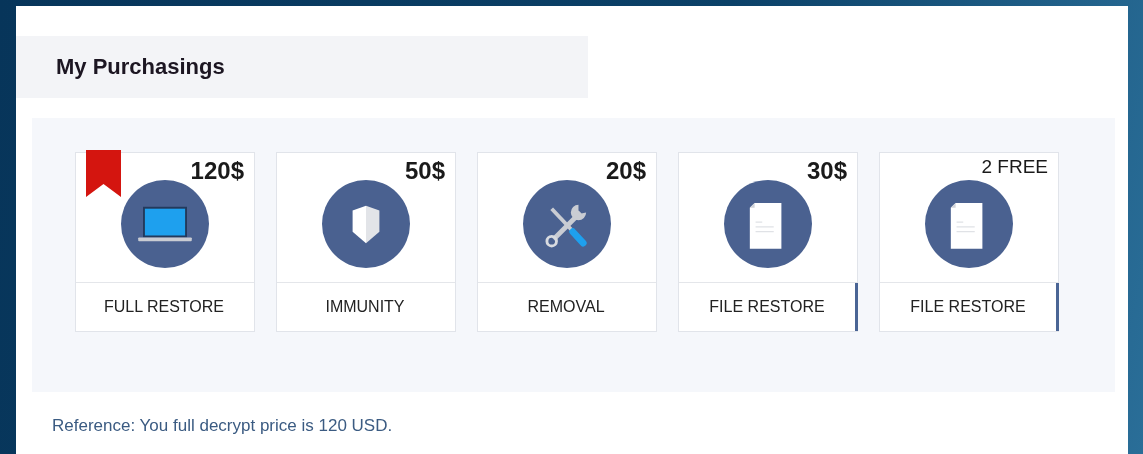 This screenshot has width=1143, height=454. What do you see at coordinates (625, 171) in the screenshot?
I see `price-text: 20$` at bounding box center [625, 171].